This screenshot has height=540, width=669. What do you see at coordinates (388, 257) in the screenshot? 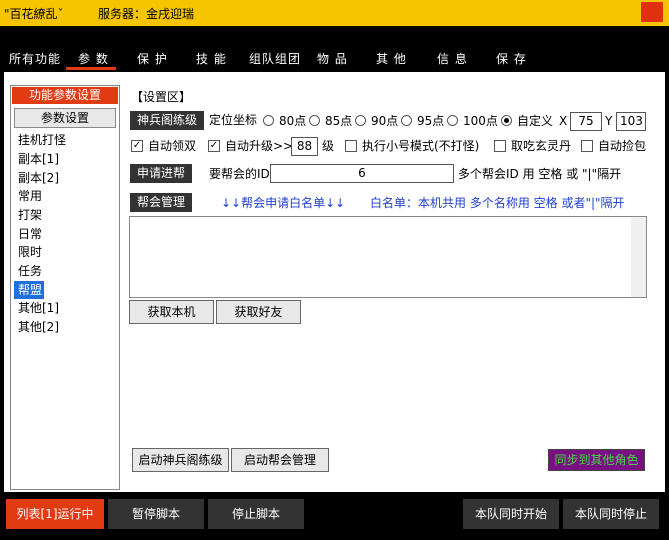
I see `whitelist-textarea` at bounding box center [388, 257].